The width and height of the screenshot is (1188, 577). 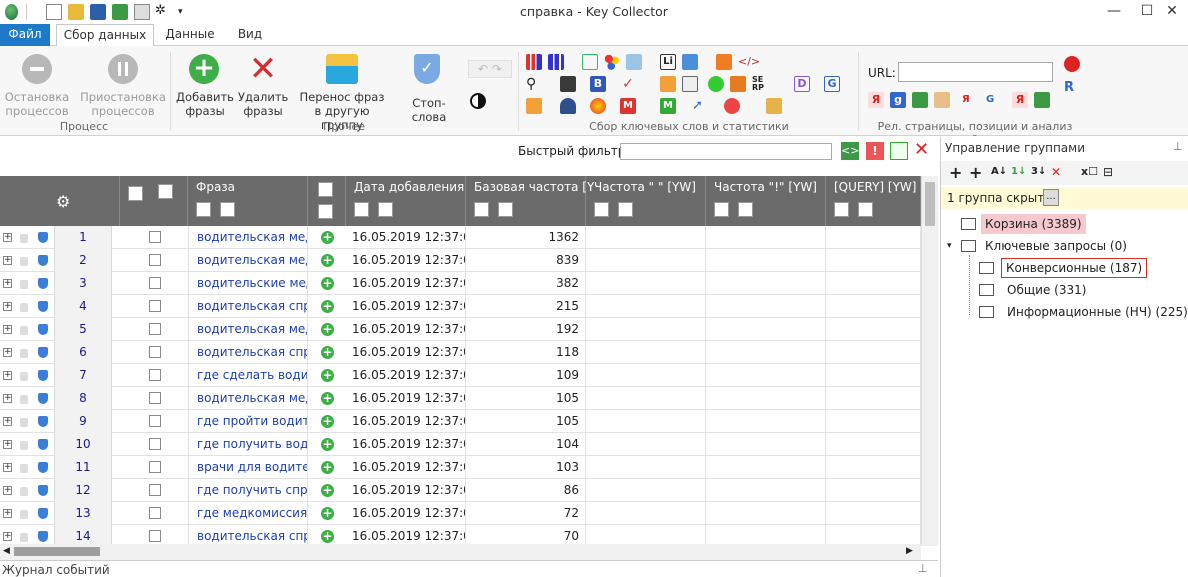 What do you see at coordinates (460, 552) in the screenshot?
I see `horizontal-scrollbar: ◀ ▶` at bounding box center [460, 552].